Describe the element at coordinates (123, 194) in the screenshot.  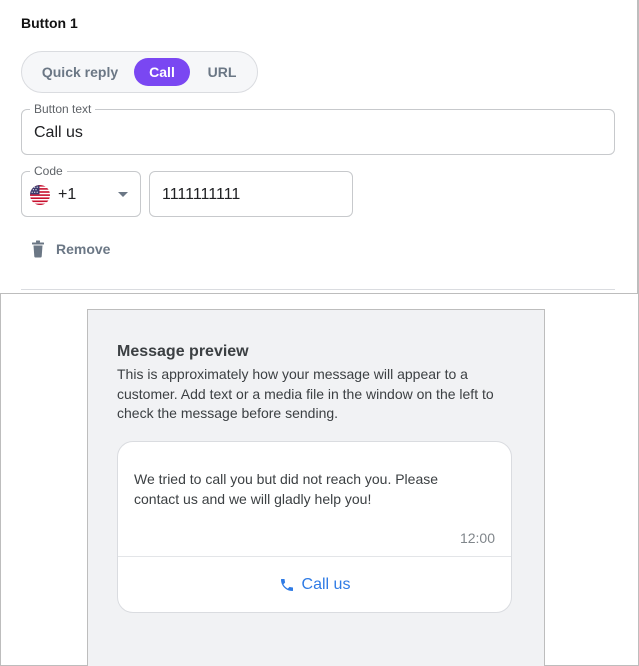
I see `chevron-down-icon` at that location.